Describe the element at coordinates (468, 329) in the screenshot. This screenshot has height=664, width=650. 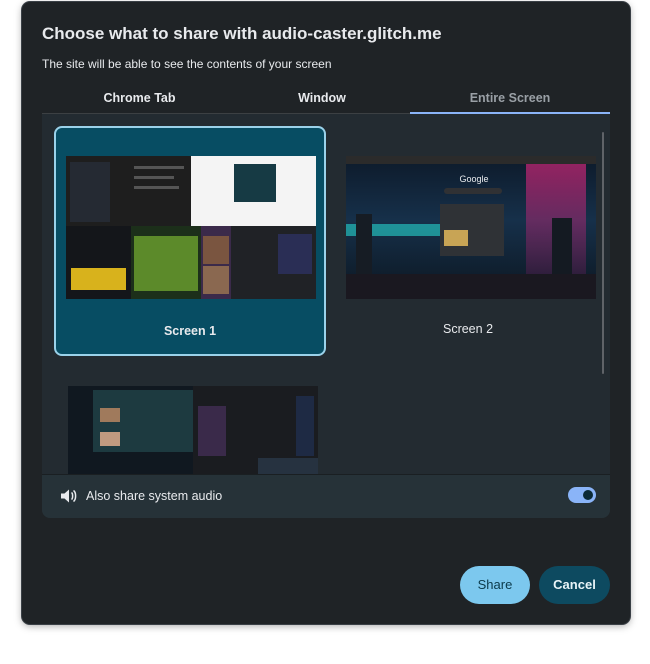
I see `screen-2-label: Screen 2` at that location.